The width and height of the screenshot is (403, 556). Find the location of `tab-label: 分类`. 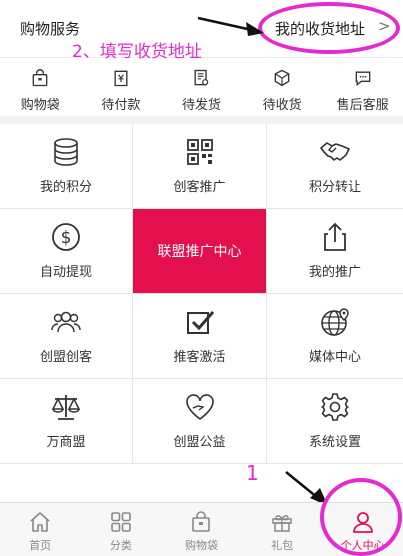

tab-label: 分类 is located at coordinates (120, 545).